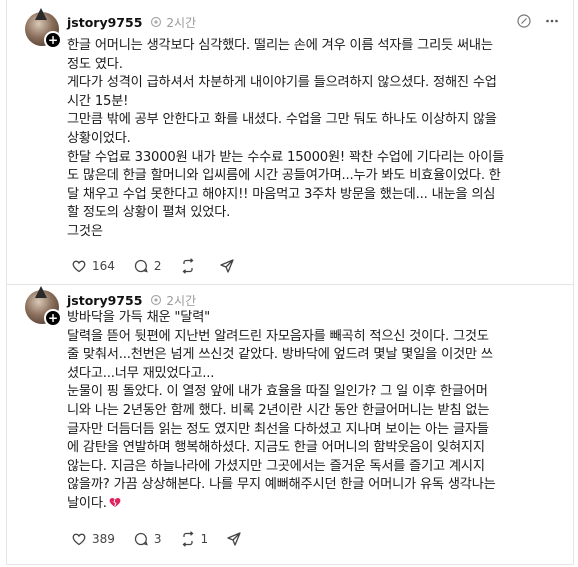 This screenshot has width=578, height=567. I want to click on like-button: 389, so click(93, 539).